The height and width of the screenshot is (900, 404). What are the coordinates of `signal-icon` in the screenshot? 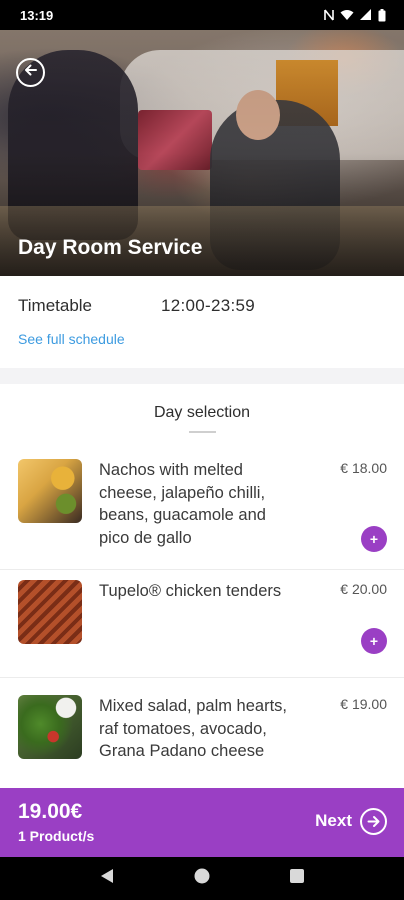 It's located at (366, 15).